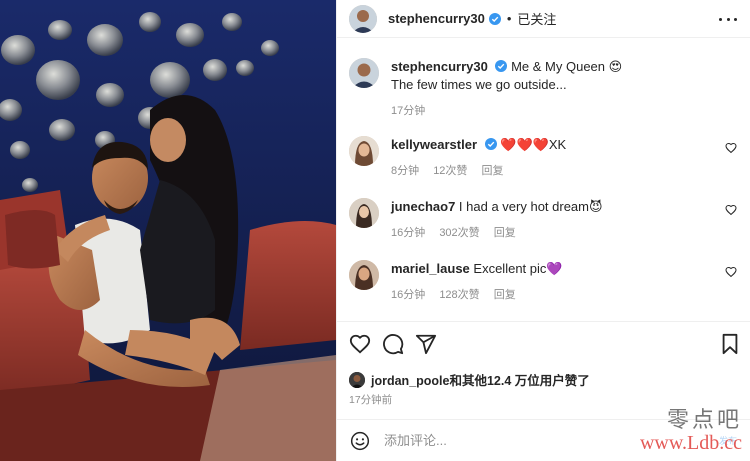 This screenshot has width=750, height=461. What do you see at coordinates (405, 171) in the screenshot?
I see `comment-time: 8分钟` at bounding box center [405, 171].